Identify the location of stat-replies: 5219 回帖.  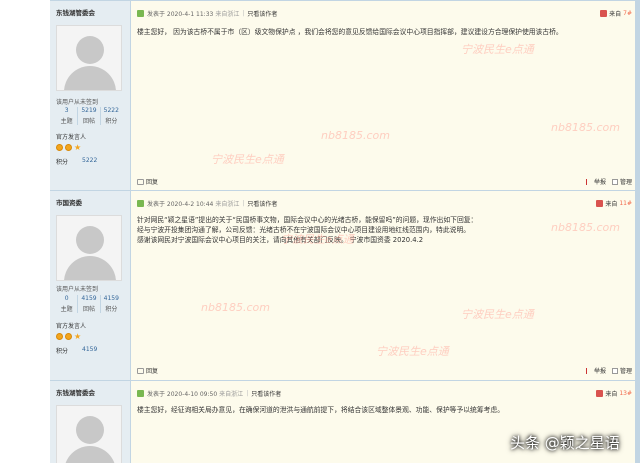
(89, 116).